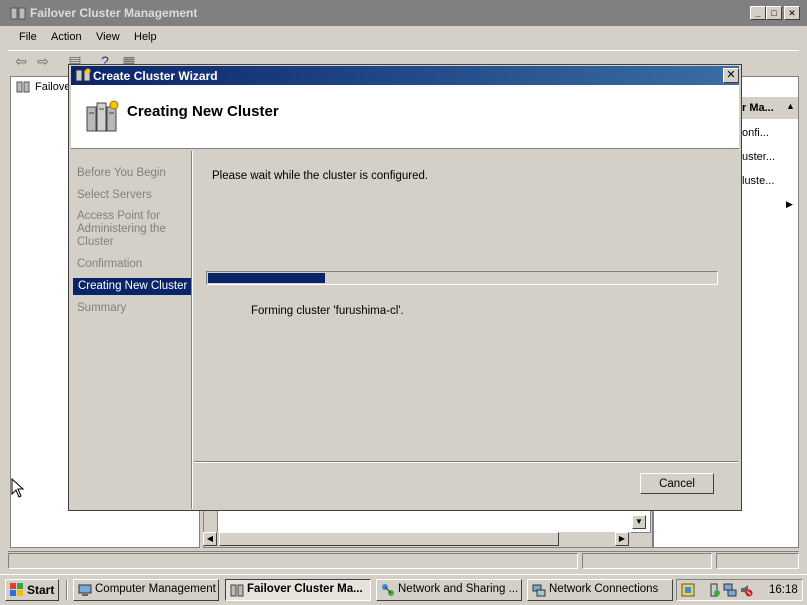  Describe the element at coordinates (677, 483) in the screenshot. I see `cancel-button: Cancel` at that location.